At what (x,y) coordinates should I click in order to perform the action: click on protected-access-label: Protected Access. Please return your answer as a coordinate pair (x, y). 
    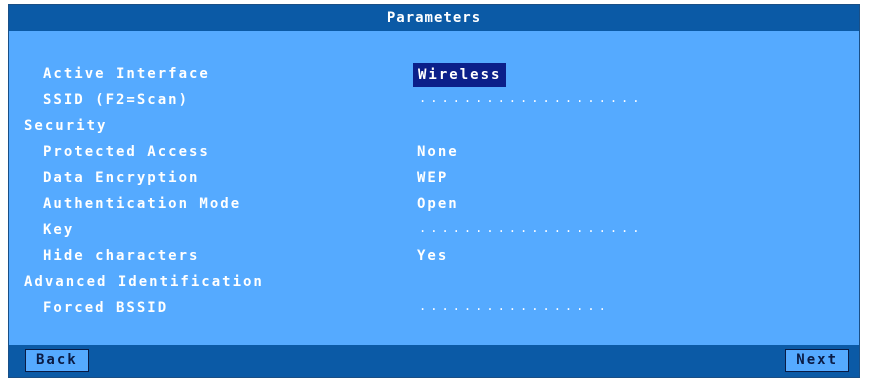
    Looking at the image, I should click on (126, 152).